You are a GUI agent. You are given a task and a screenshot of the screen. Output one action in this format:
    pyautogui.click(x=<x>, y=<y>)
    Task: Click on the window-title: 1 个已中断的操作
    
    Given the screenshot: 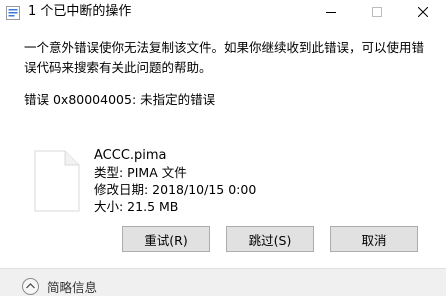 What is the action you would take?
    pyautogui.click(x=80, y=11)
    